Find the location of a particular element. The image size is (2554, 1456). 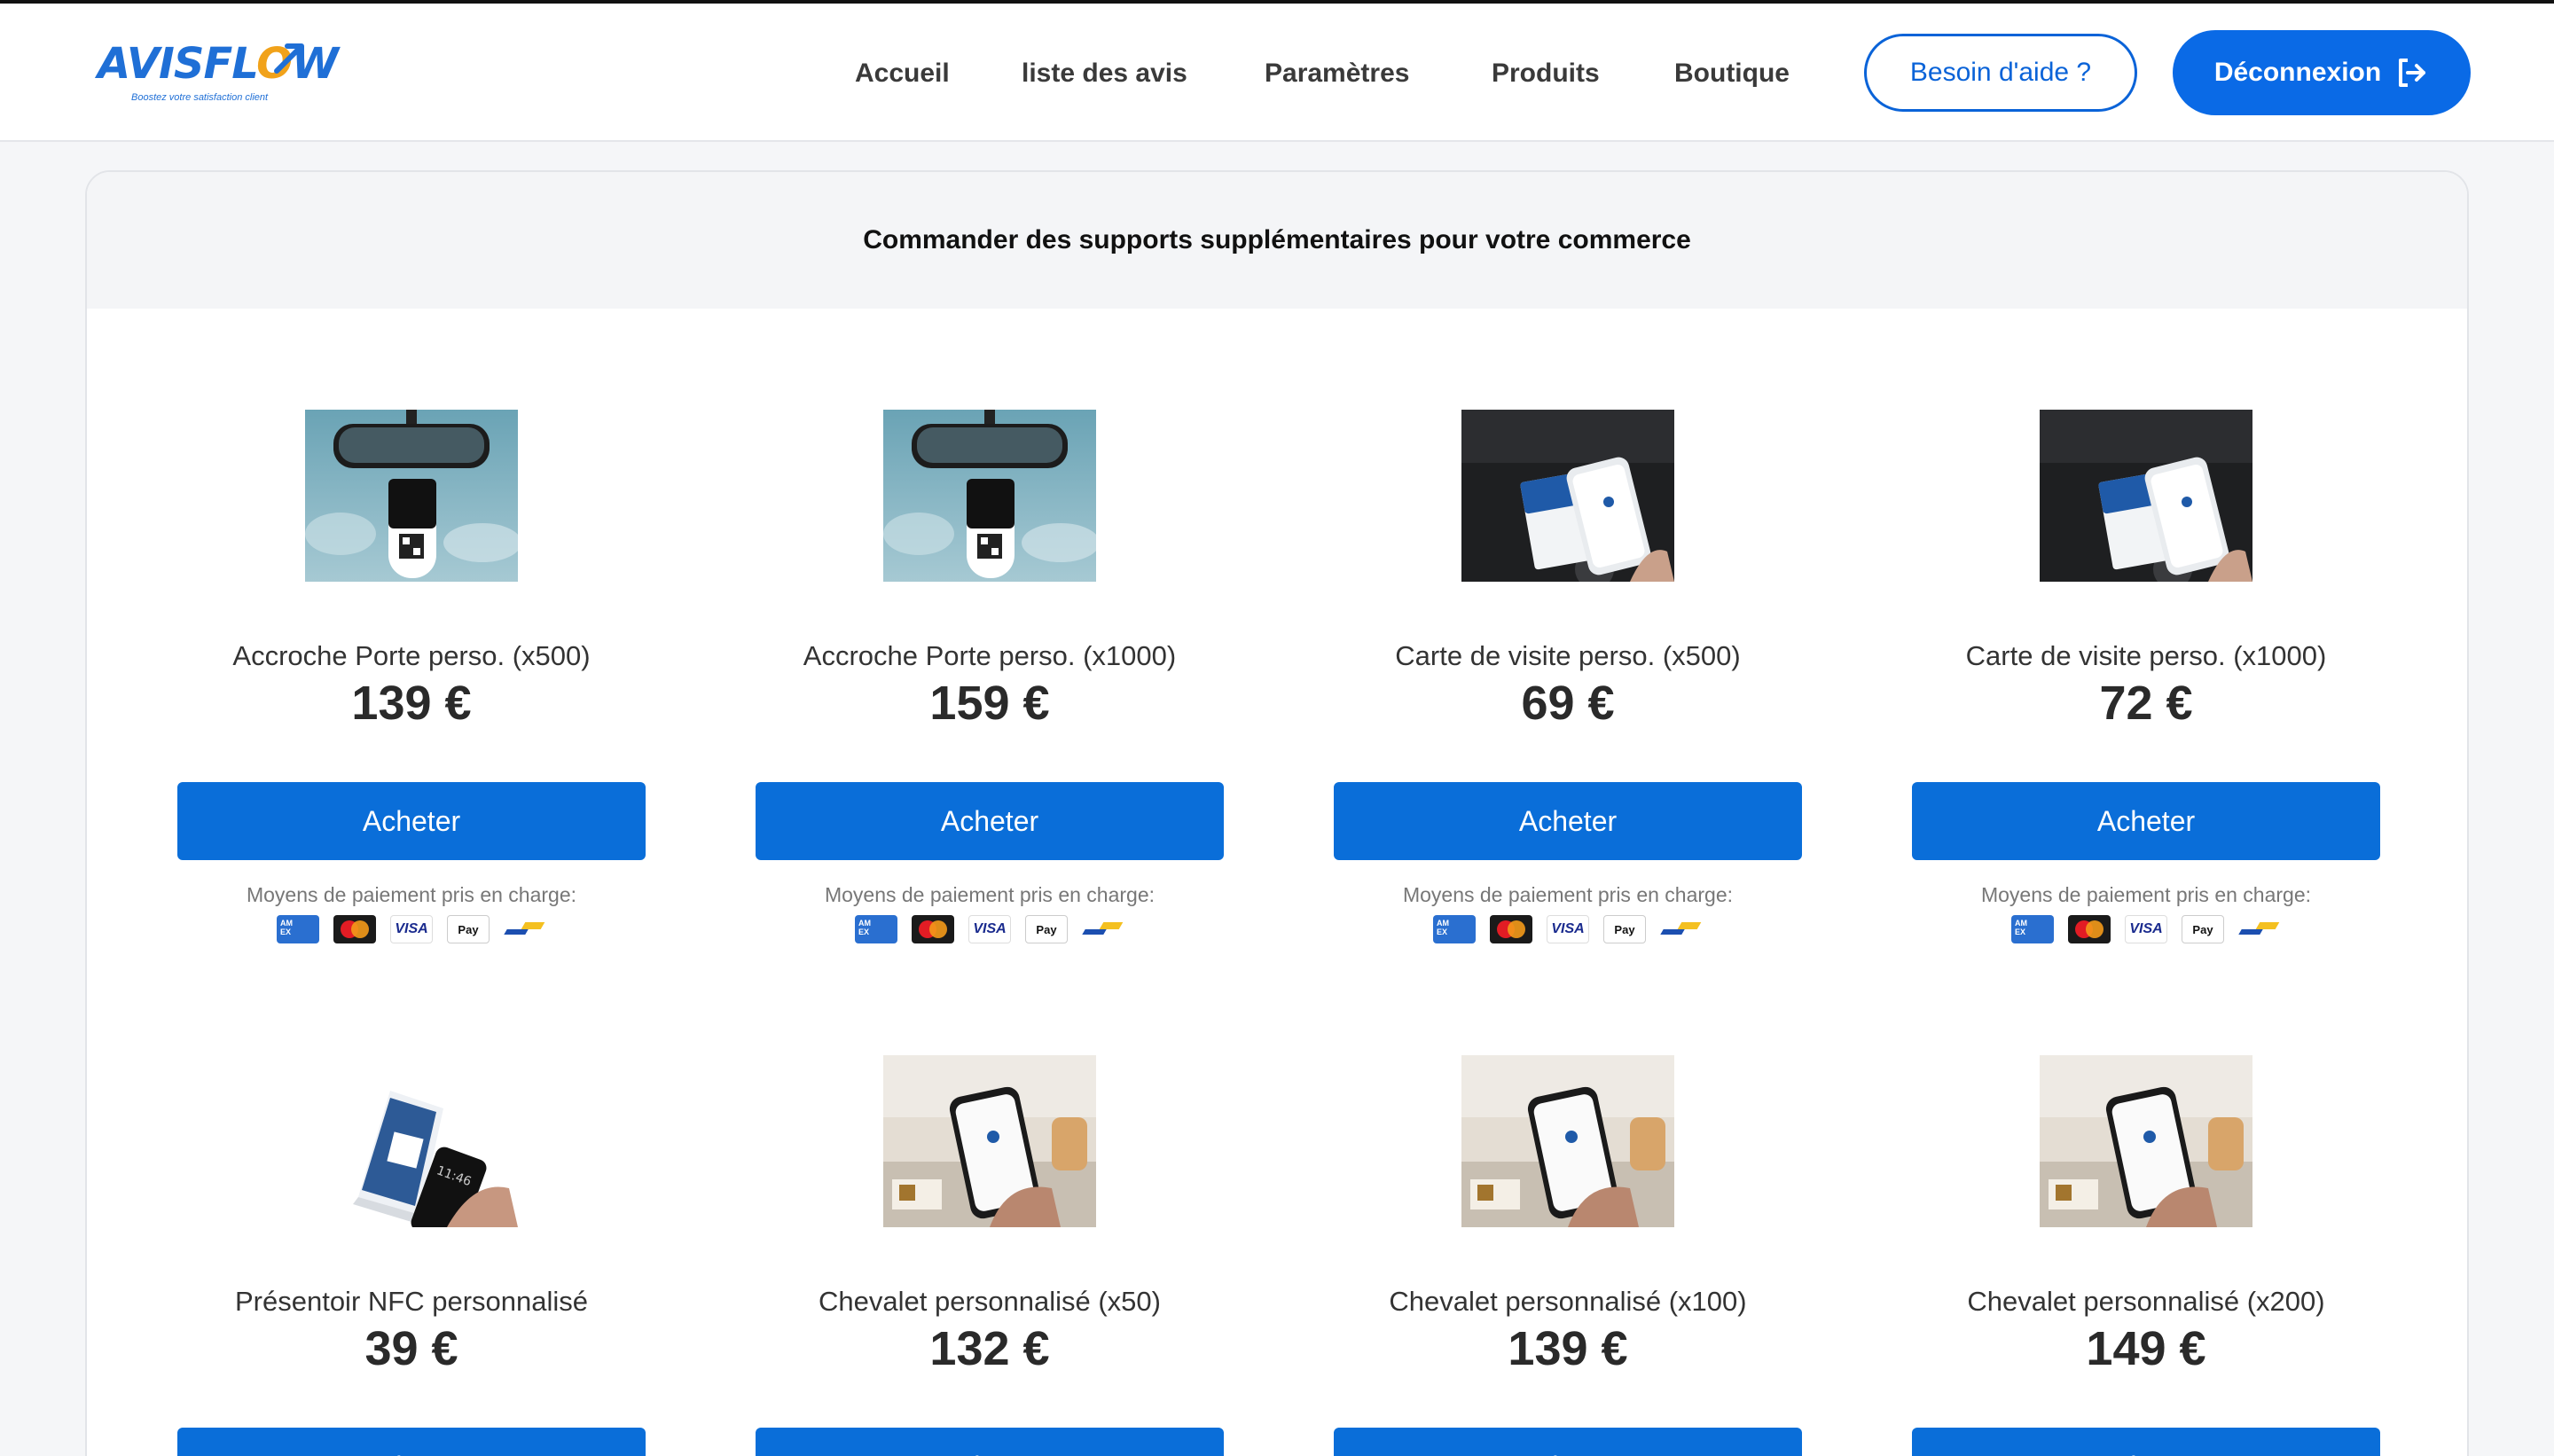

help-button-label: Besoin d'aide ? is located at coordinates (2000, 72).